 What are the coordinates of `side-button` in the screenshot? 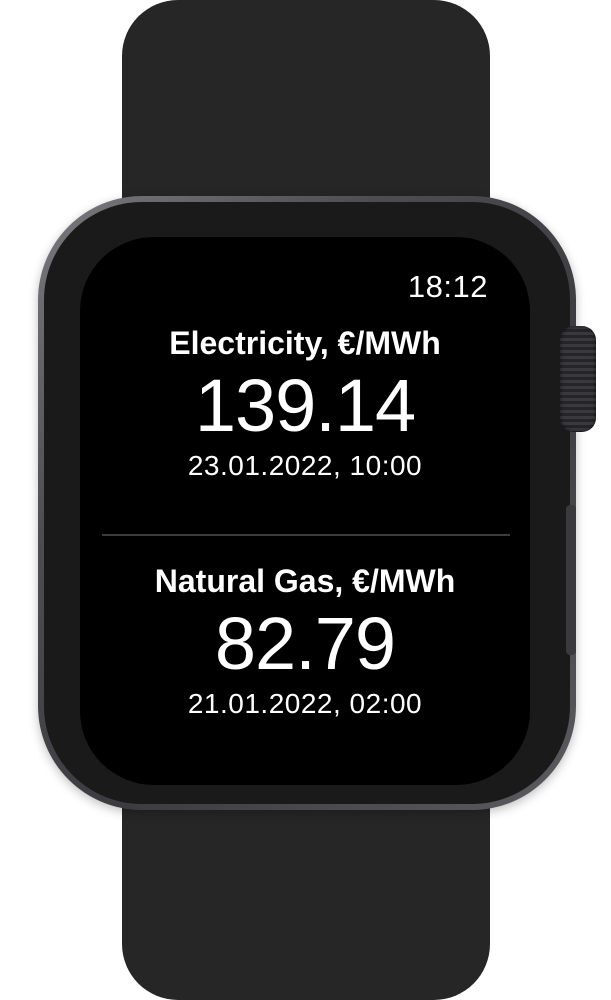 It's located at (571, 580).